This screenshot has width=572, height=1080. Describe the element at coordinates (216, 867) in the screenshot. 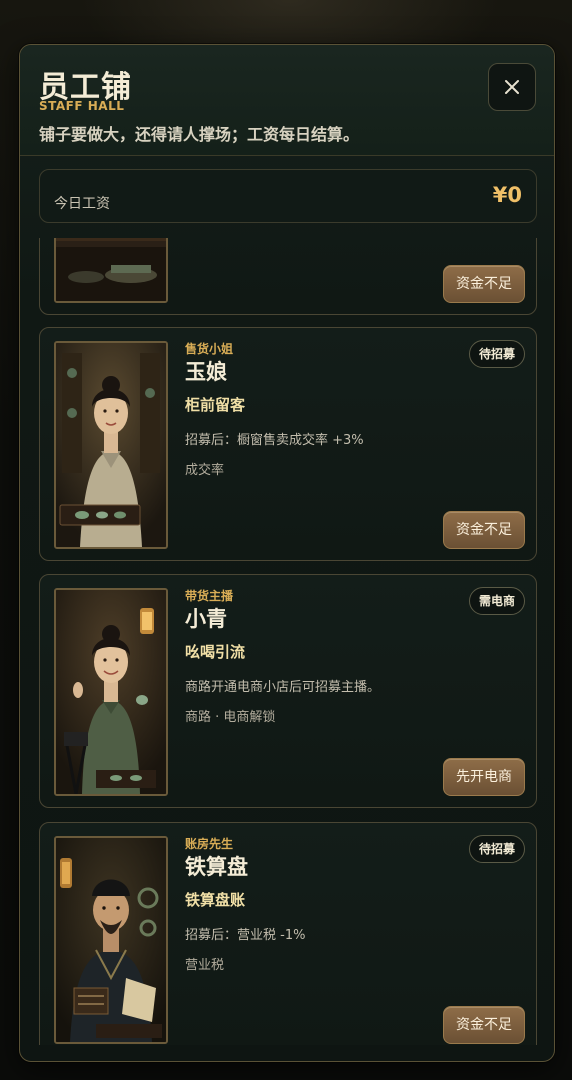

I see `staff-name: 铁算盘` at that location.